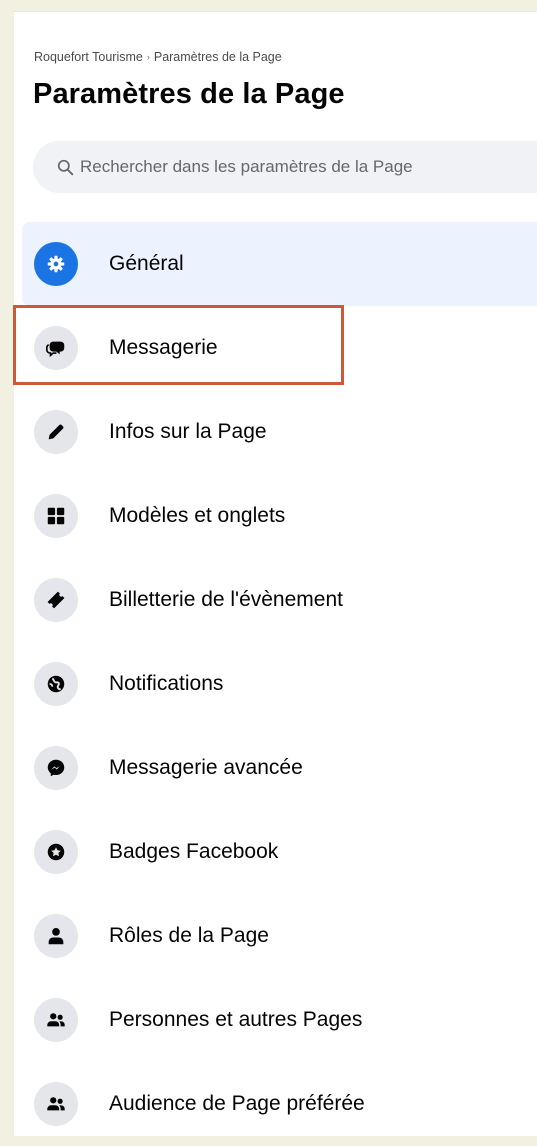 Image resolution: width=537 pixels, height=1146 pixels. I want to click on menu-item-label: Audience de Page préférée, so click(237, 1103).